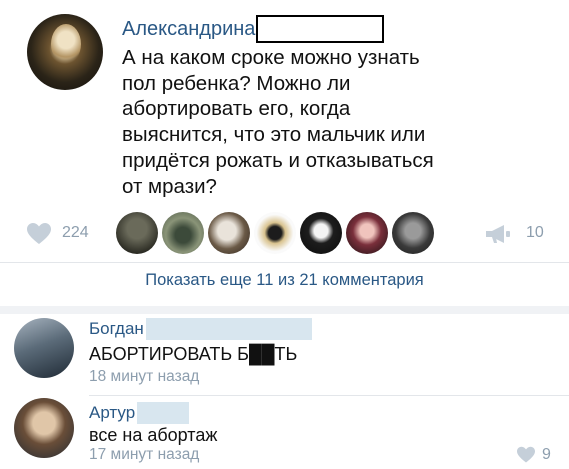 This screenshot has height=469, width=569. I want to click on like-count: 224, so click(75, 233).